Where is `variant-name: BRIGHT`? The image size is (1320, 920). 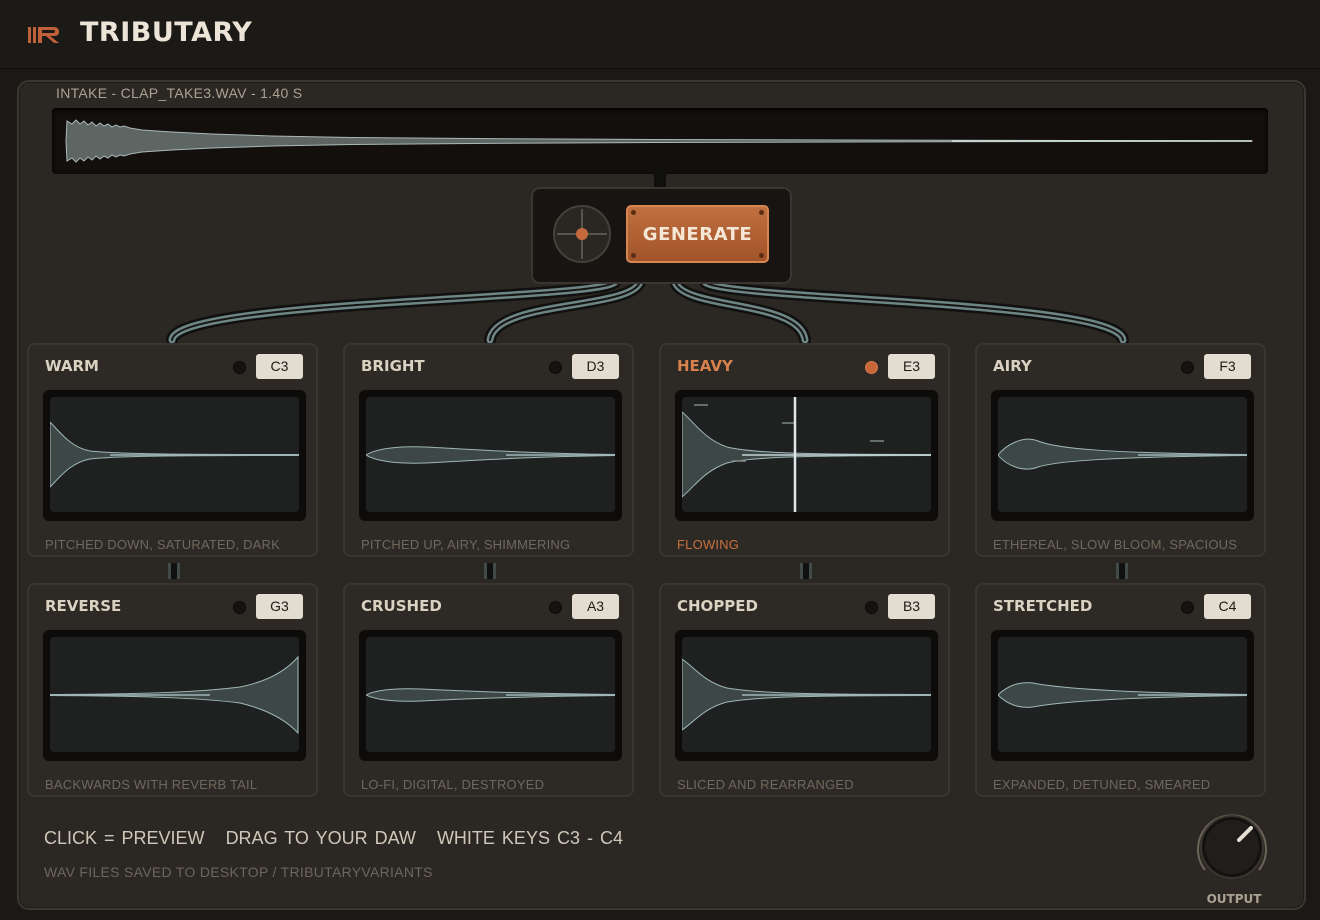 variant-name: BRIGHT is located at coordinates (393, 366).